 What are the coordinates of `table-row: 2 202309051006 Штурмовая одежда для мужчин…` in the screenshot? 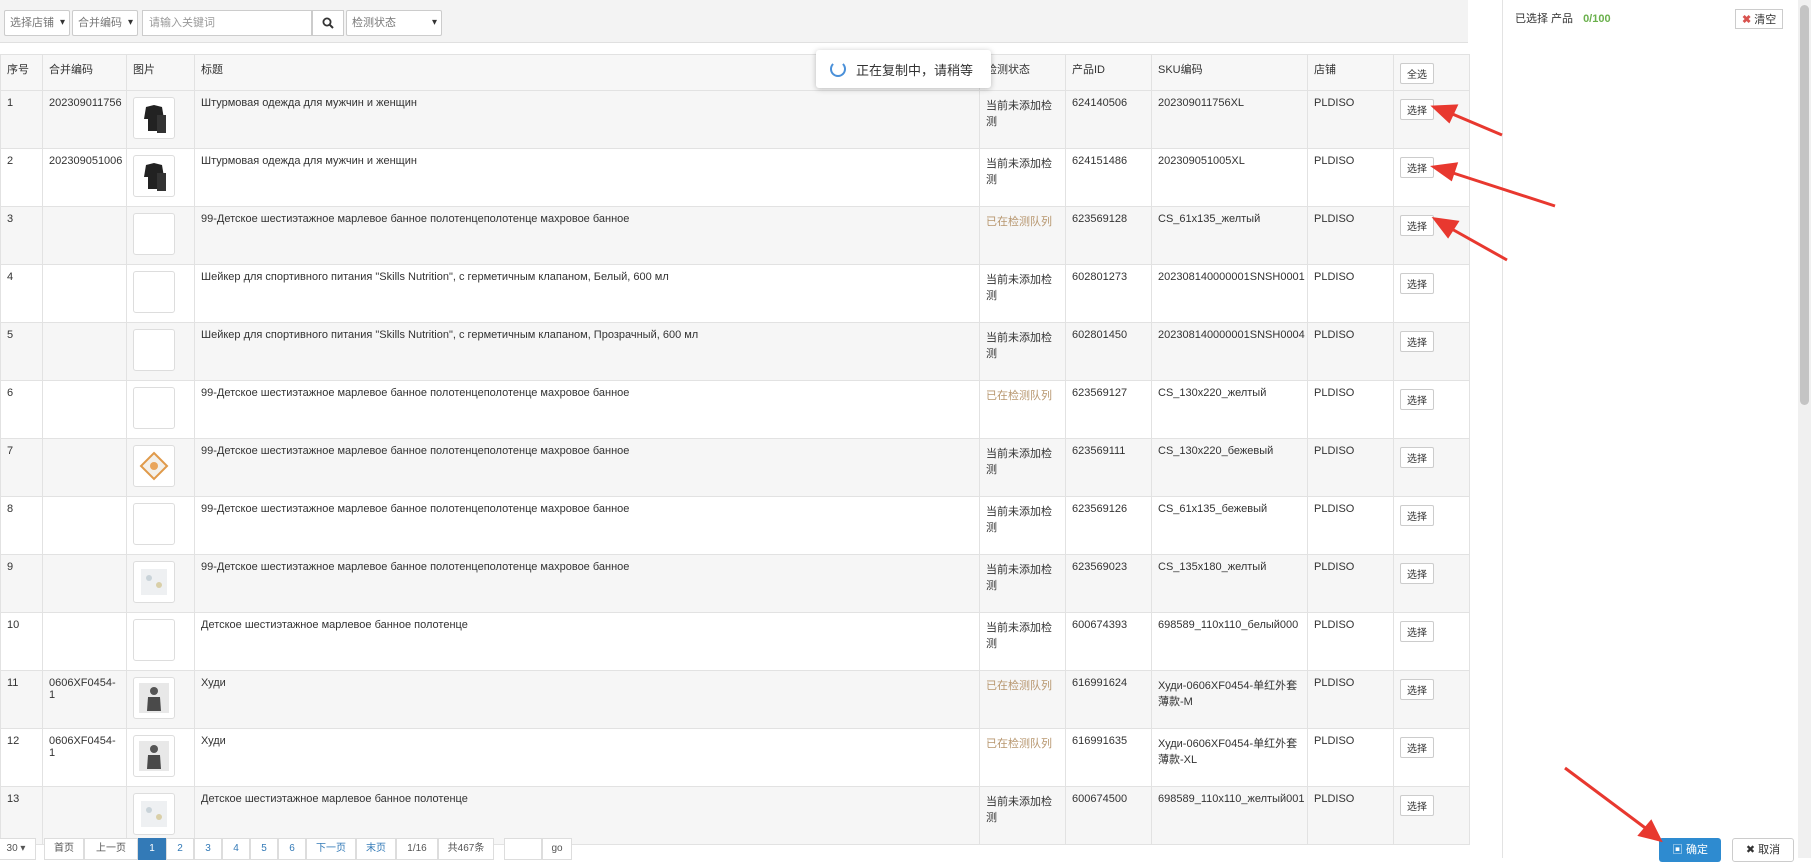 It's located at (735, 177).